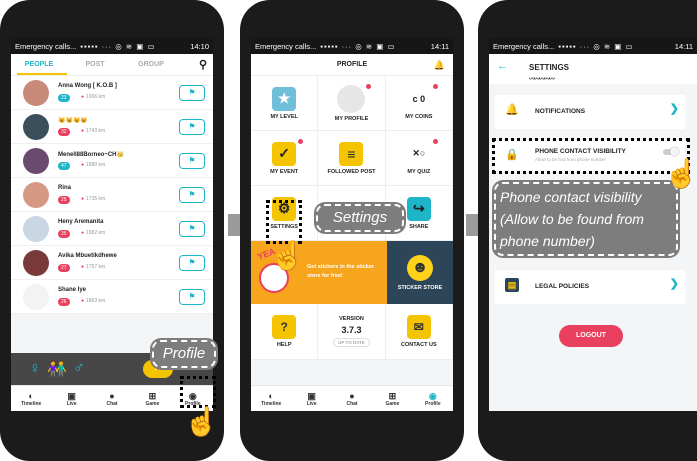 This screenshot has height=461, width=697. I want to click on male-icon: ♂, so click(79, 369).